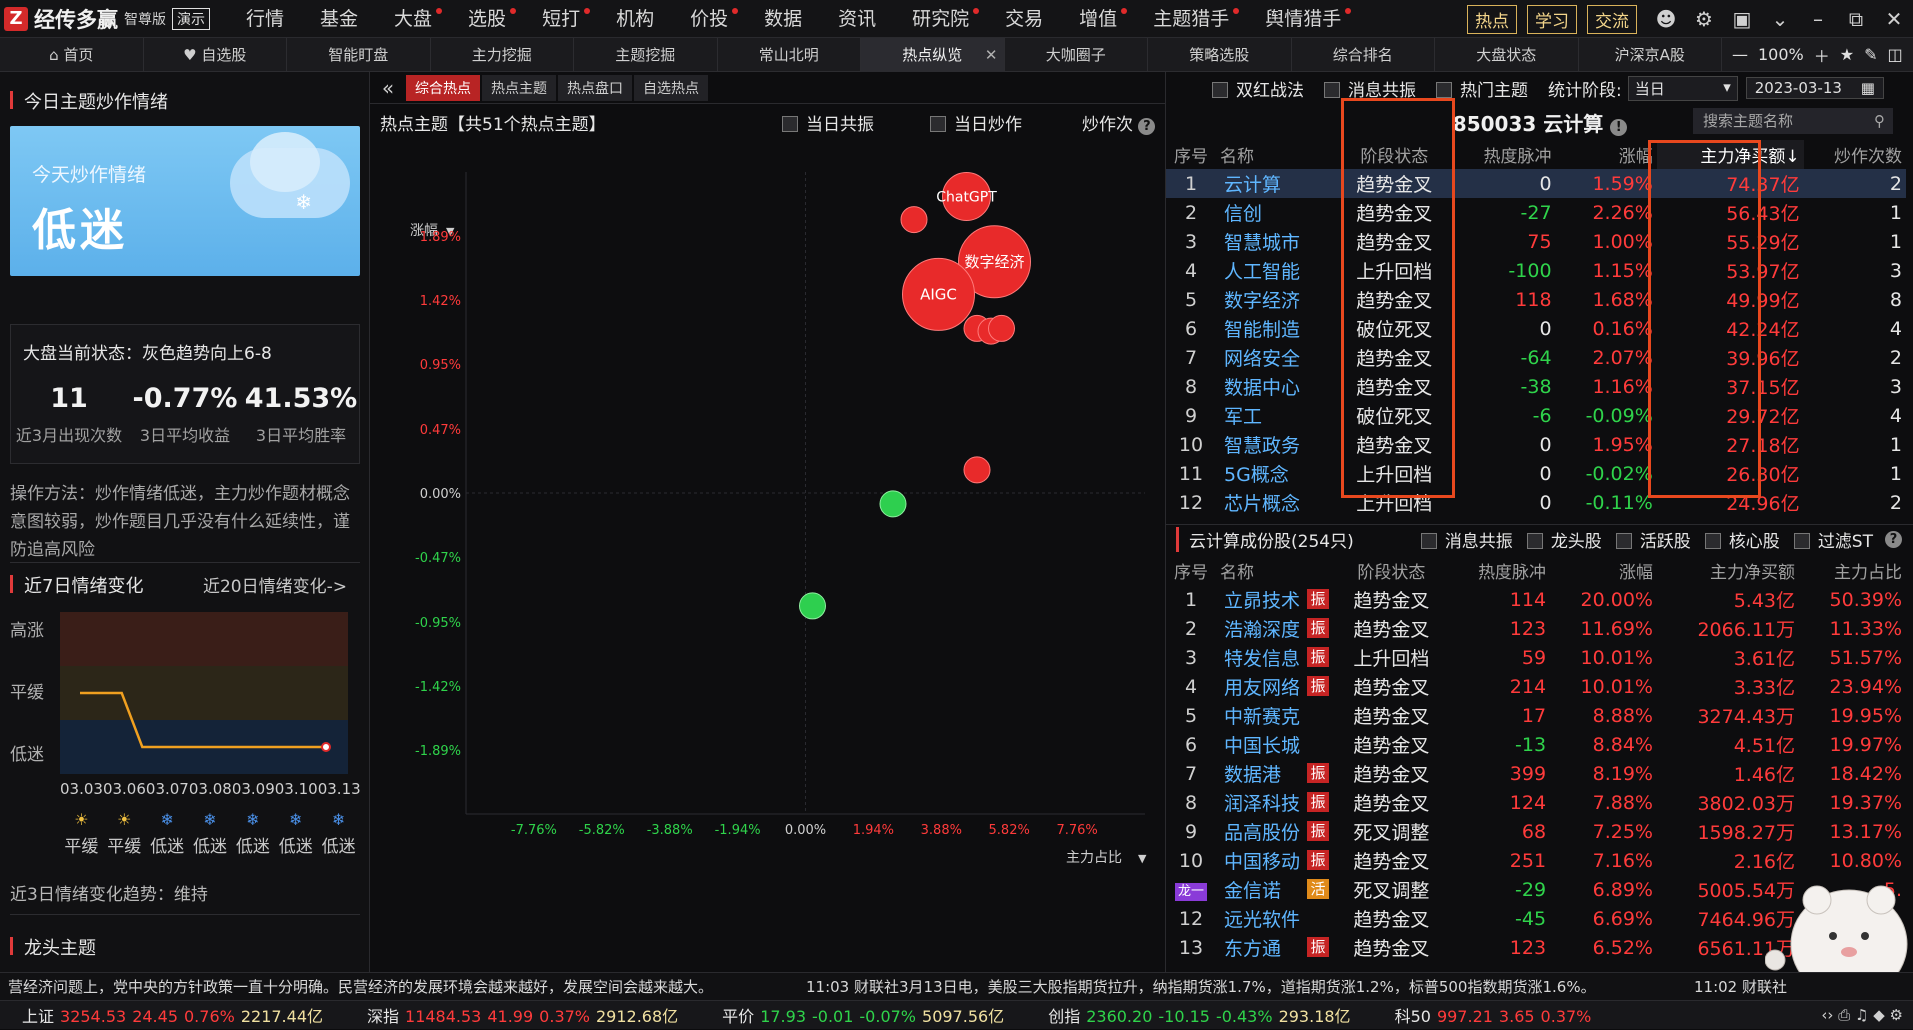 The height and width of the screenshot is (1030, 1913). What do you see at coordinates (1258, 88) in the screenshot?
I see `opt-double-red: 双红战法` at bounding box center [1258, 88].